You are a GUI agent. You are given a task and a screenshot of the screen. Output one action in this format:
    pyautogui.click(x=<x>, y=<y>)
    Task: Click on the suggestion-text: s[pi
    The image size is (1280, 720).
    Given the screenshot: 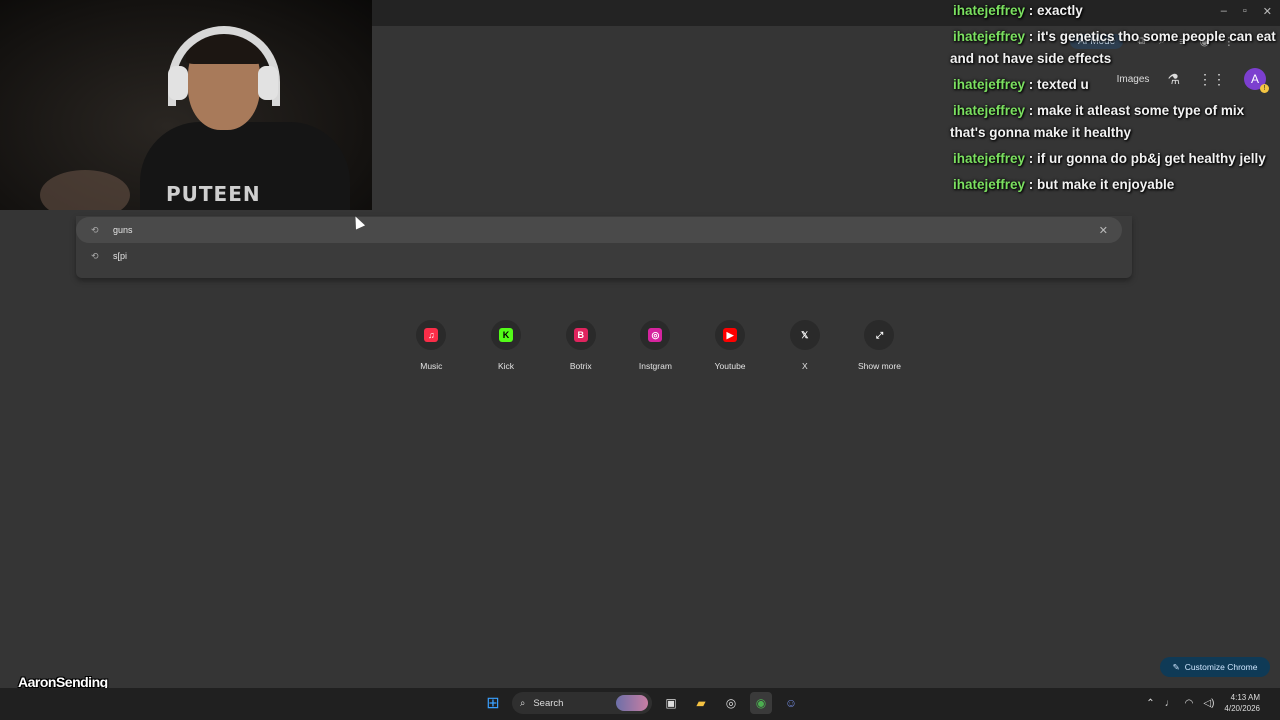 What is the action you would take?
    pyautogui.click(x=120, y=256)
    